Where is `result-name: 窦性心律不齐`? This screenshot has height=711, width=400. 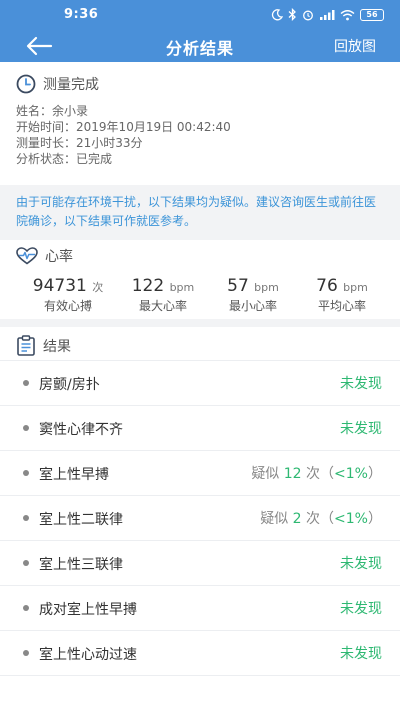 result-name: 窦性心律不齐 is located at coordinates (81, 430).